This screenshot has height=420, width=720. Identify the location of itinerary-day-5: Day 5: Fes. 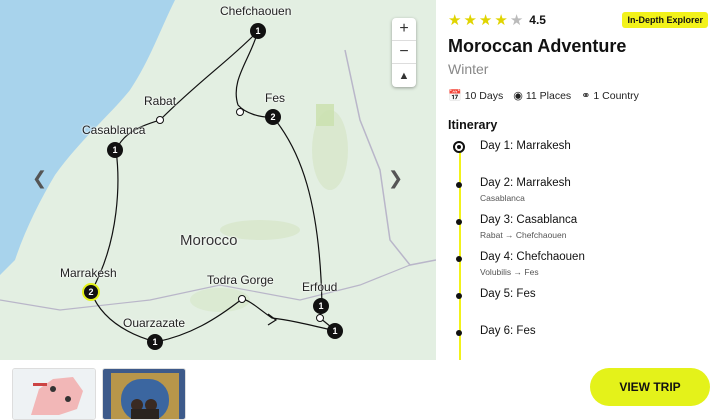
(582, 306).